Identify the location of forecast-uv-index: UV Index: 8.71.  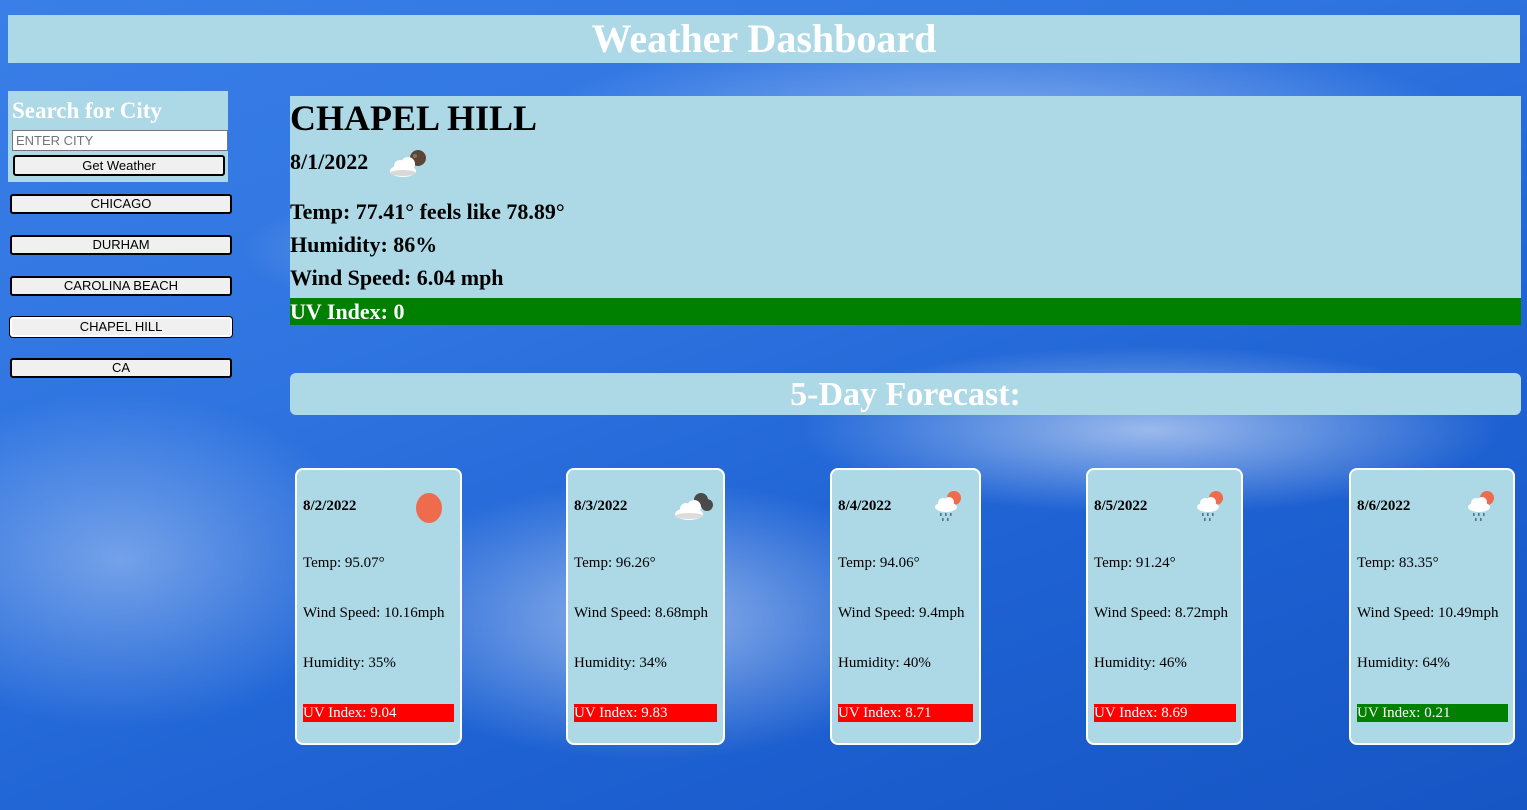
(905, 713).